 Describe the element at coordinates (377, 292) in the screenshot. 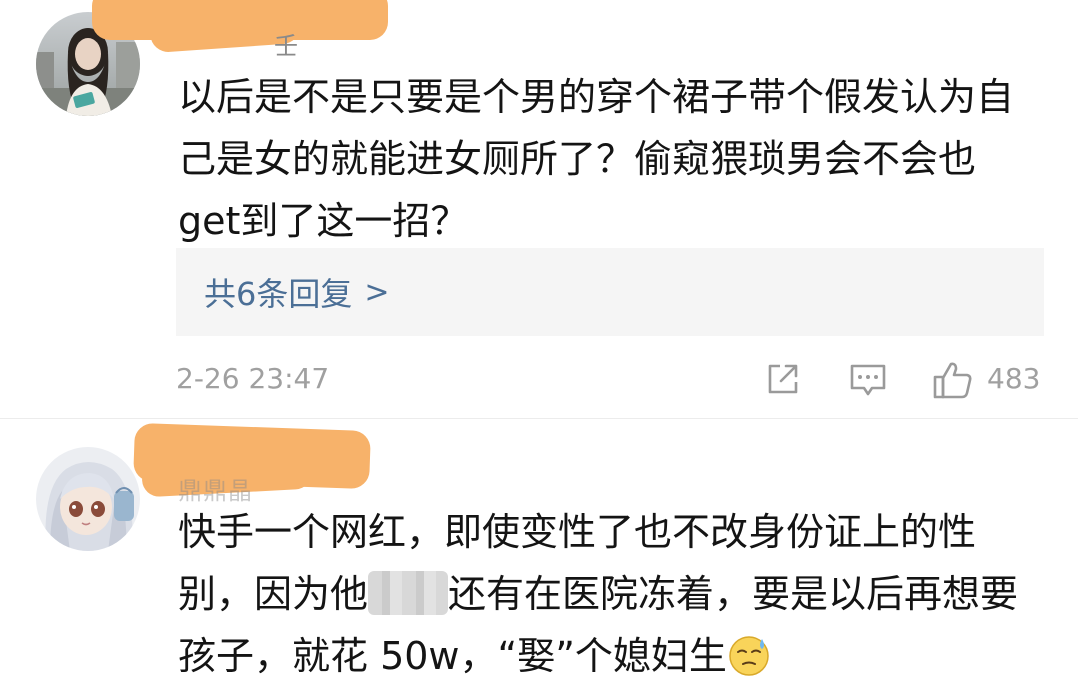

I see `chevron-right-icon: >` at that location.